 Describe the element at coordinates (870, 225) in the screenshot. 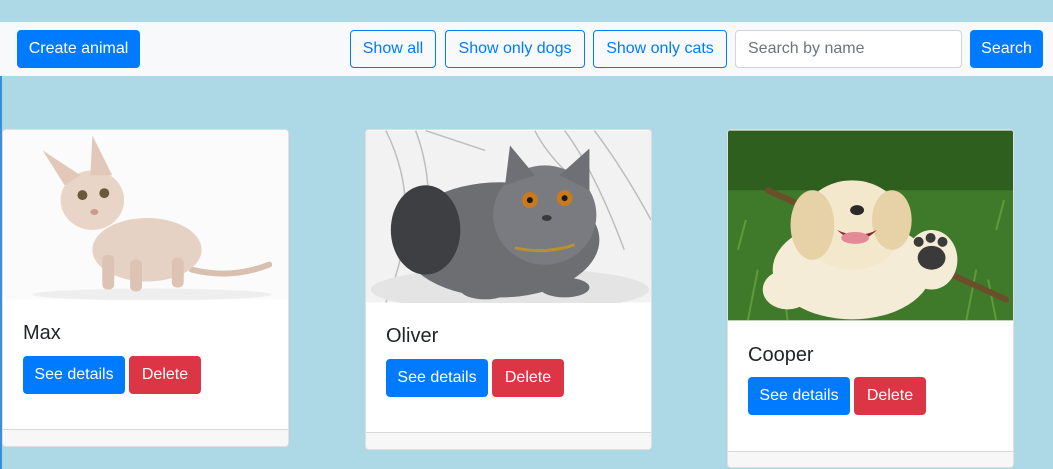

I see `dog-photo` at that location.